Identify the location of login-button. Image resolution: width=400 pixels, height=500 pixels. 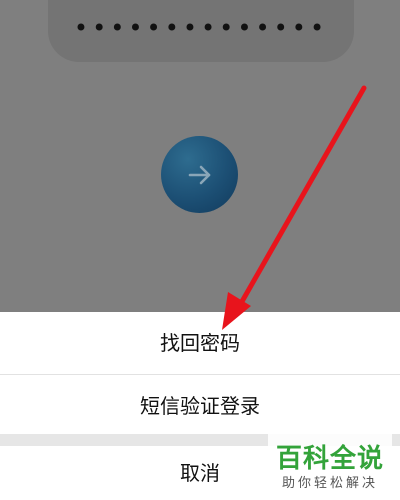
(199, 174).